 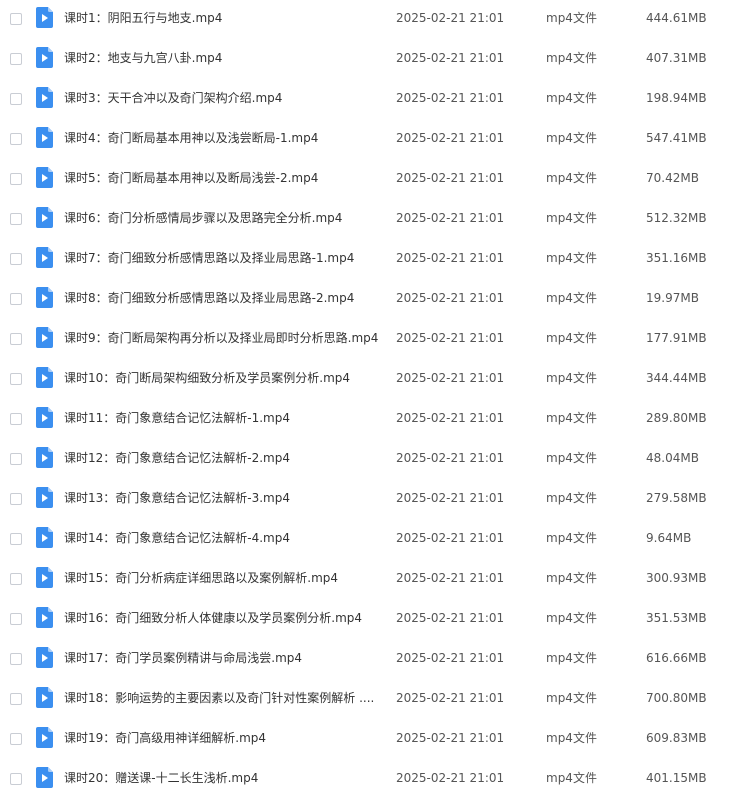 What do you see at coordinates (224, 218) in the screenshot?
I see `file-name: 课时6：奇门分析感情局步骤以及思路完全分析.mp4` at bounding box center [224, 218].